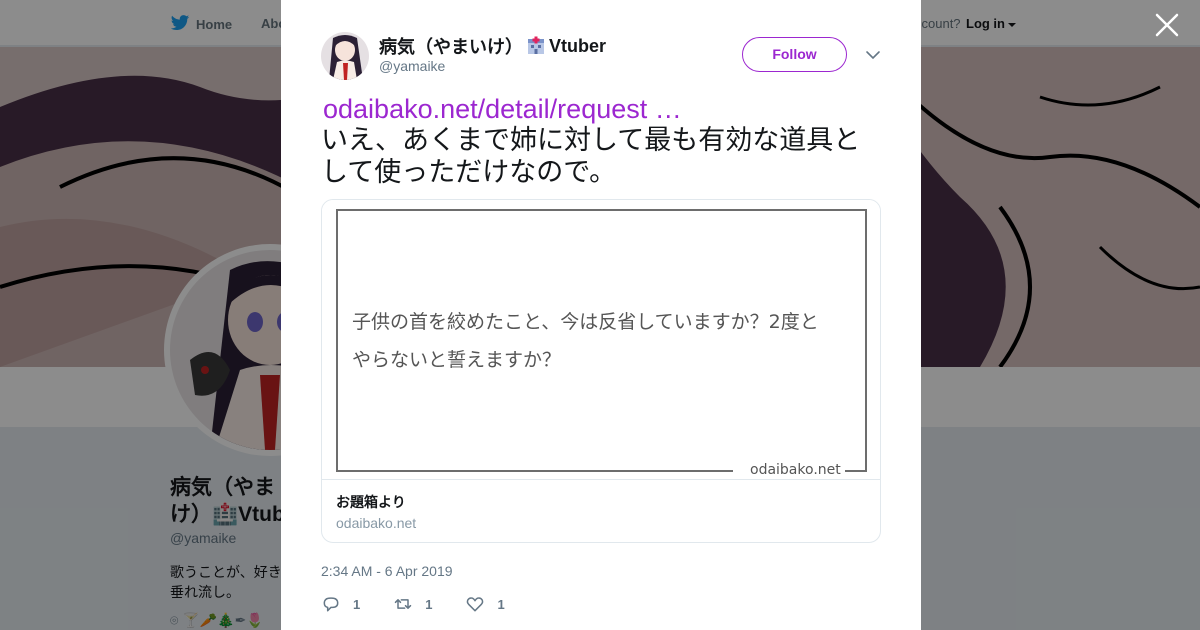 This screenshot has height=630, width=1200. What do you see at coordinates (597, 341) in the screenshot?
I see `card-question: 子供の首を絞めたこと、今は反省していますか？2度と やらないと誓えますか？` at bounding box center [597, 341].